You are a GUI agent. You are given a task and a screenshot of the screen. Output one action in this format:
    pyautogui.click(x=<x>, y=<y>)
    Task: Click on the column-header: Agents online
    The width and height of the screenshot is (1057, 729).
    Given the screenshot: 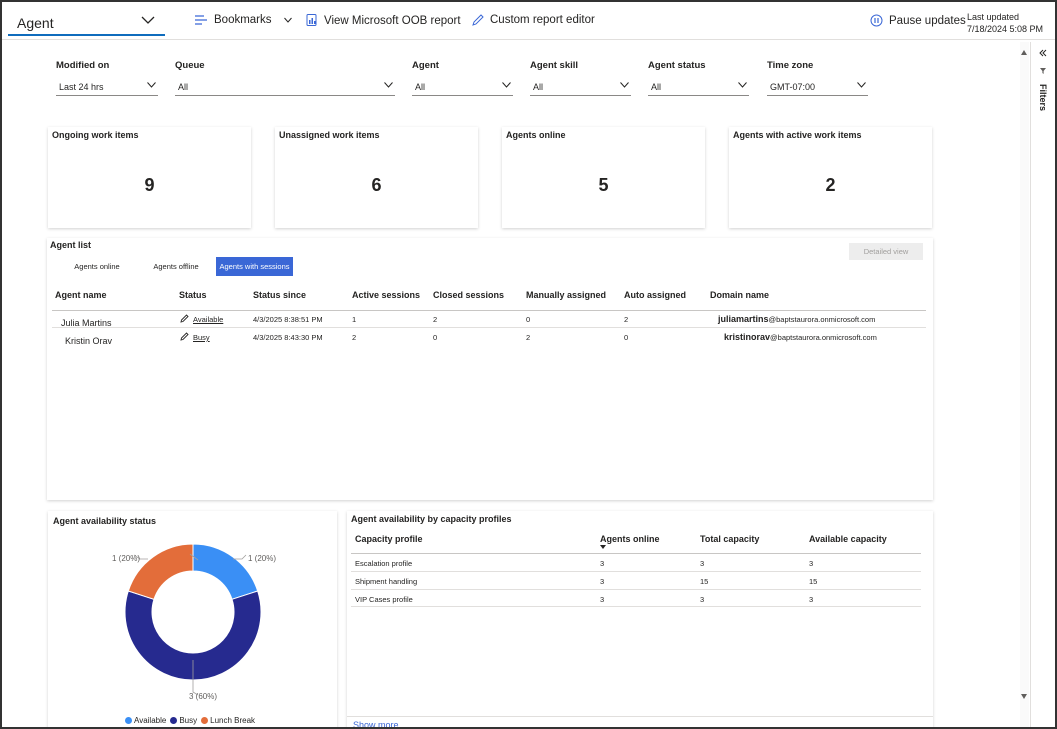 What is the action you would take?
    pyautogui.click(x=630, y=539)
    